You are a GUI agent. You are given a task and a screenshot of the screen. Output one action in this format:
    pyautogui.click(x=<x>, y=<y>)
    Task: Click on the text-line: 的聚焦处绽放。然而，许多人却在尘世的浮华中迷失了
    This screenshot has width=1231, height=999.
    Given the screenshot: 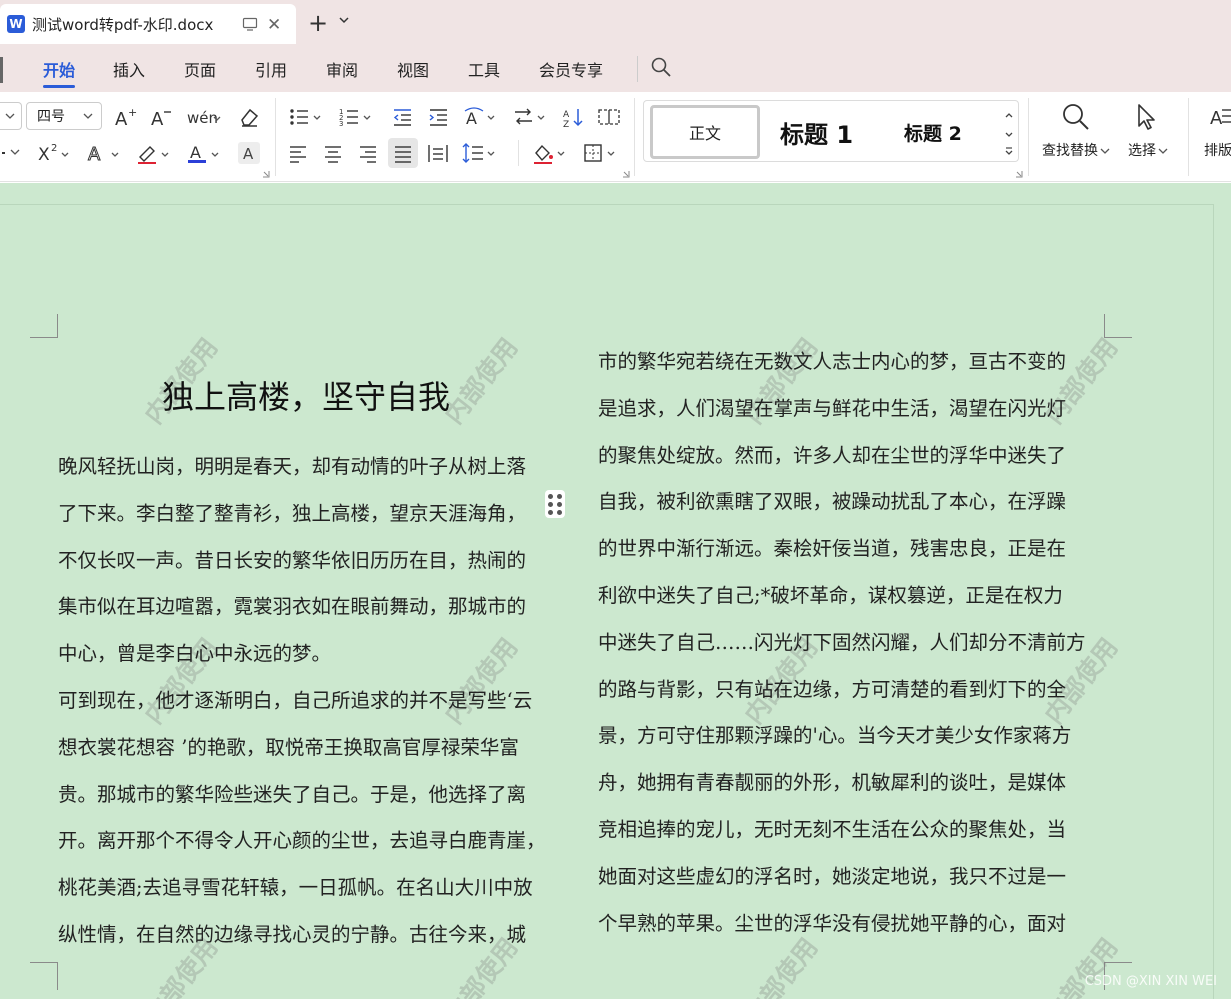 What is the action you would take?
    pyautogui.click(x=832, y=455)
    